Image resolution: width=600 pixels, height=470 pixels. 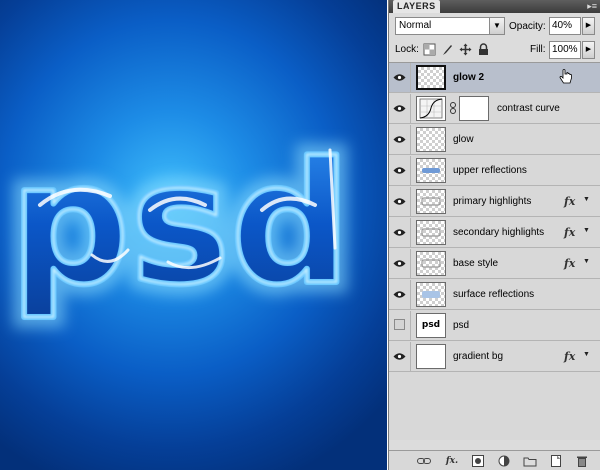 What do you see at coordinates (474, 108) in the screenshot?
I see `layer-mask-thumbnail` at bounding box center [474, 108].